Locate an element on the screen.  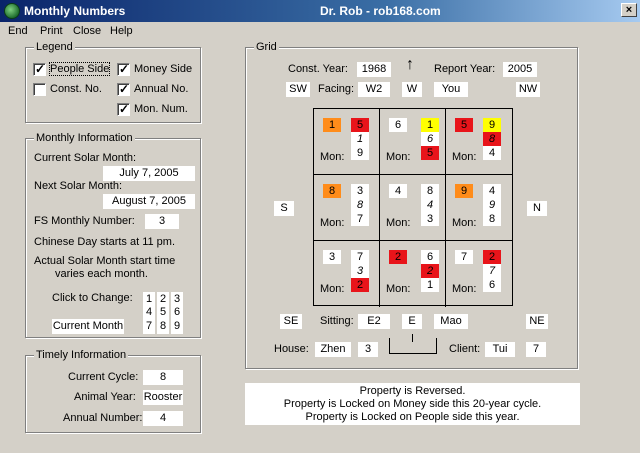
legend-title: Legend is located at coordinates (54, 47).